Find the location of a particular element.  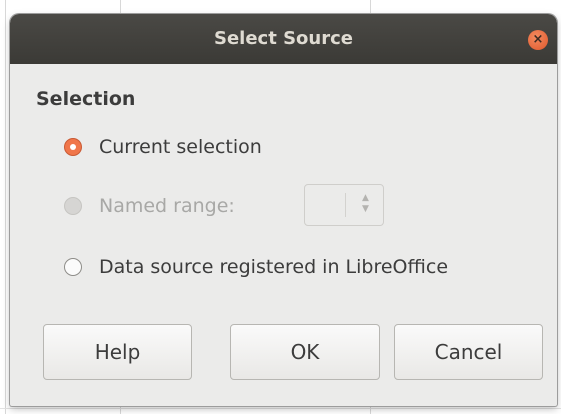

section-label-selection: Selection is located at coordinates (86, 99).